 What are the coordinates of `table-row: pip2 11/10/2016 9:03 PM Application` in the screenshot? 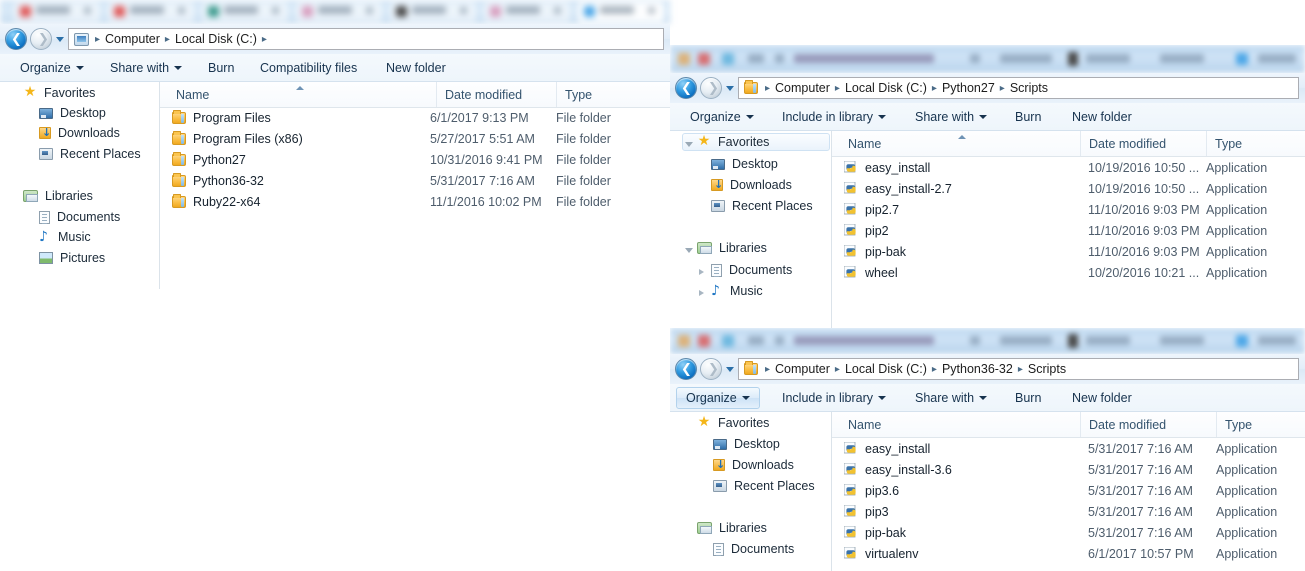 It's located at (1068, 231).